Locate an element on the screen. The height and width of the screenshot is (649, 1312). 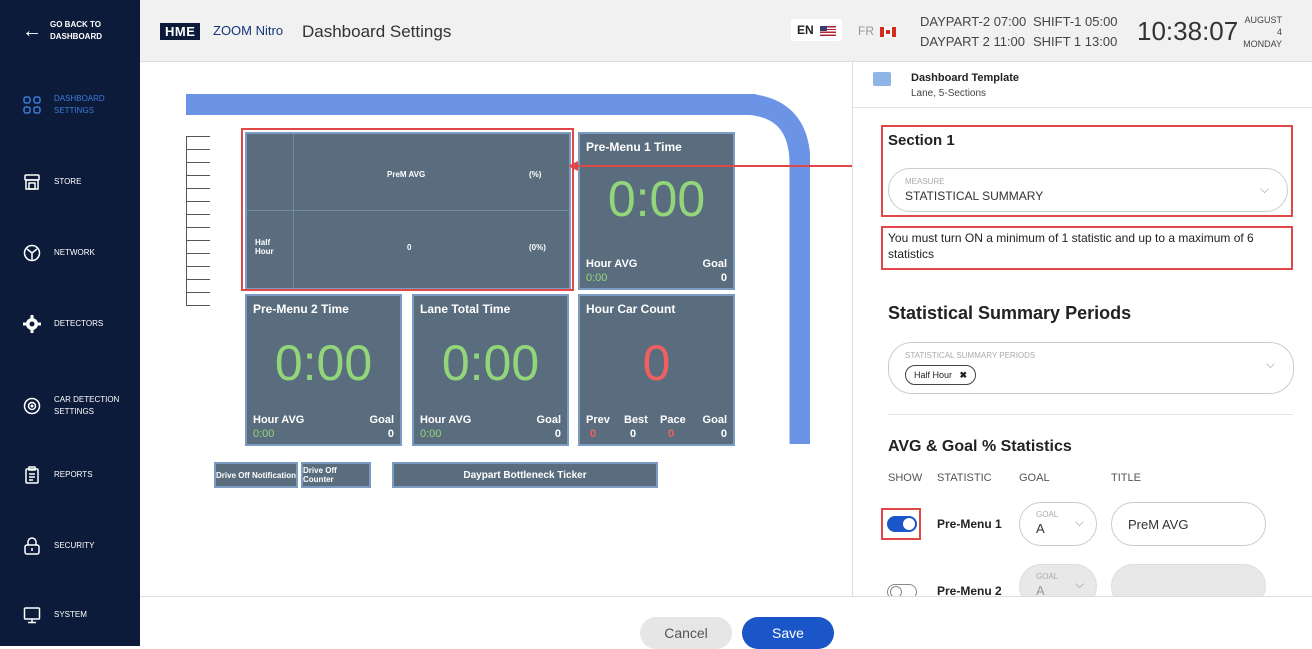
sidebar-item-system: SYSTEM is located at coordinates (70, 615).